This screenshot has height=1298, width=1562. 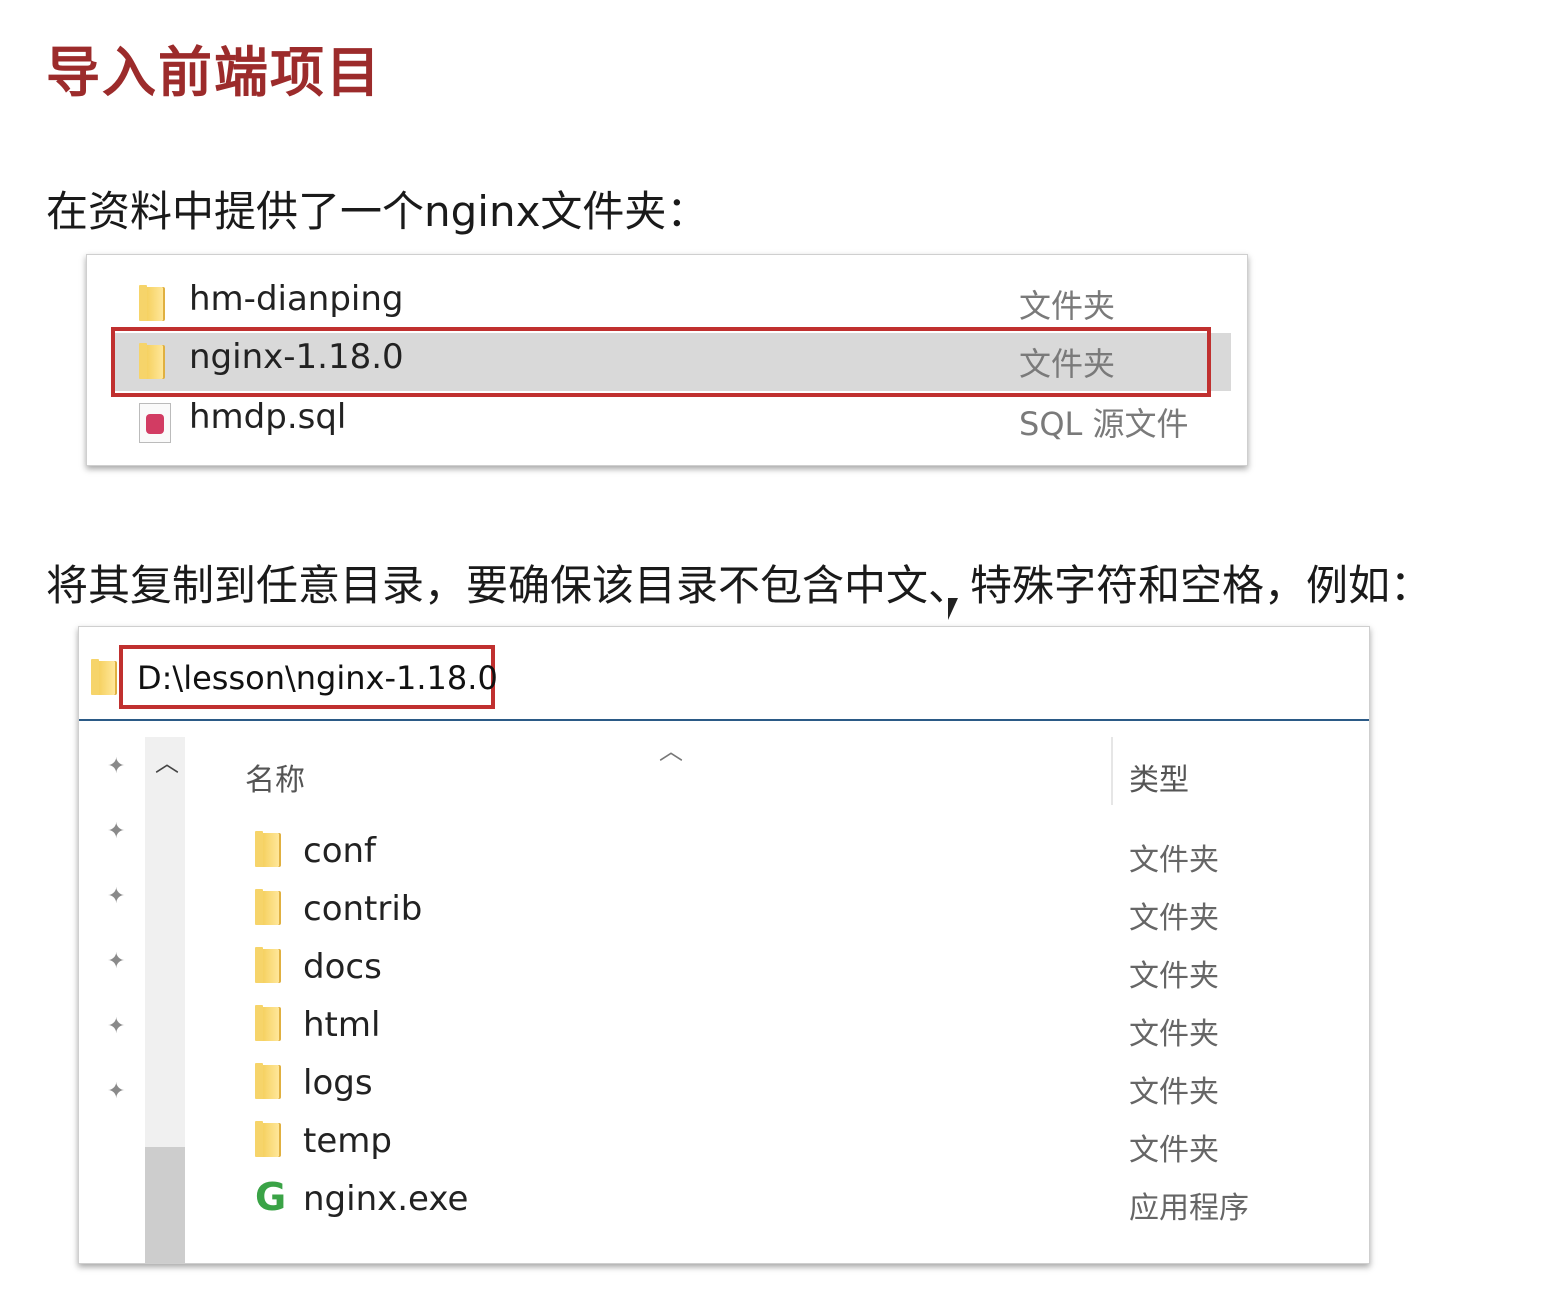 What do you see at coordinates (1112, 771) in the screenshot?
I see `column-divider` at bounding box center [1112, 771].